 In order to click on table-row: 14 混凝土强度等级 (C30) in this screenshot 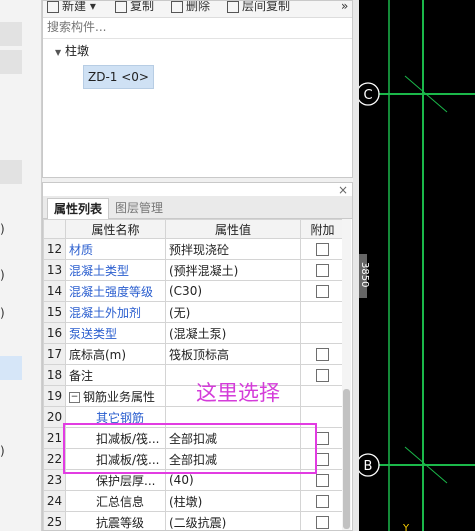, I will do `click(194, 291)`.